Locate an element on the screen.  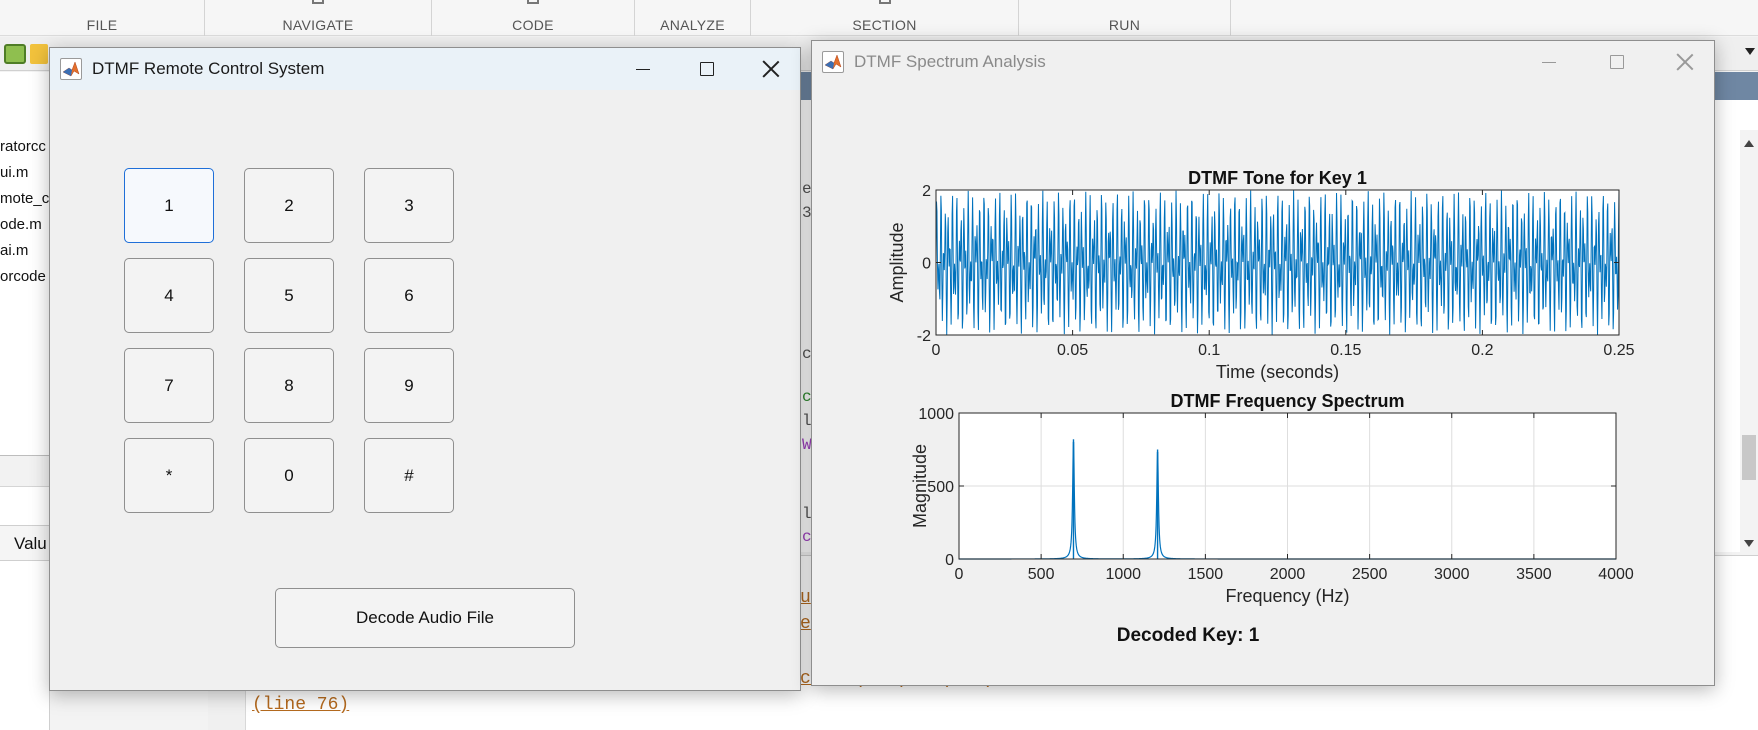
tone-x-tick-label: 0.2 is located at coordinates (1482, 350).